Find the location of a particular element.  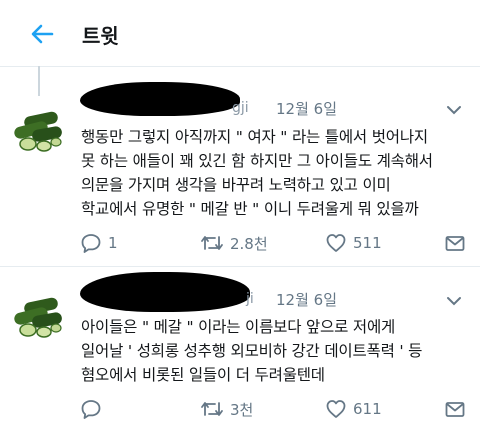

reply-button is located at coordinates (94, 409).